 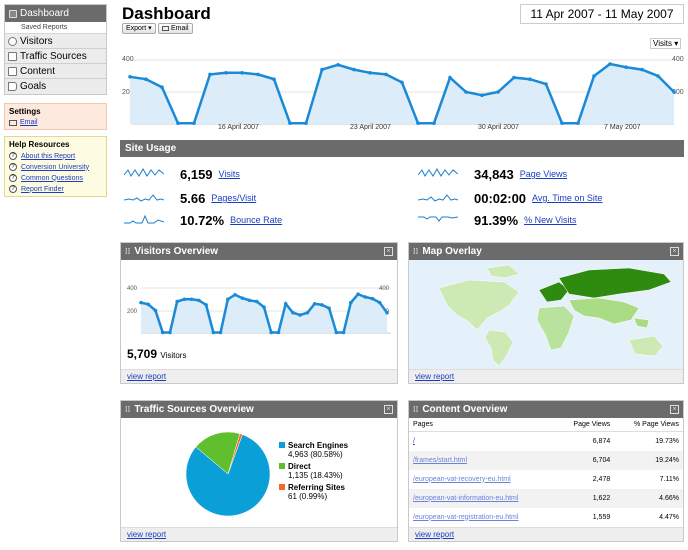 I want to click on widget-header: ⁞⁞ Traffic Sources Overview, so click(x=259, y=409).